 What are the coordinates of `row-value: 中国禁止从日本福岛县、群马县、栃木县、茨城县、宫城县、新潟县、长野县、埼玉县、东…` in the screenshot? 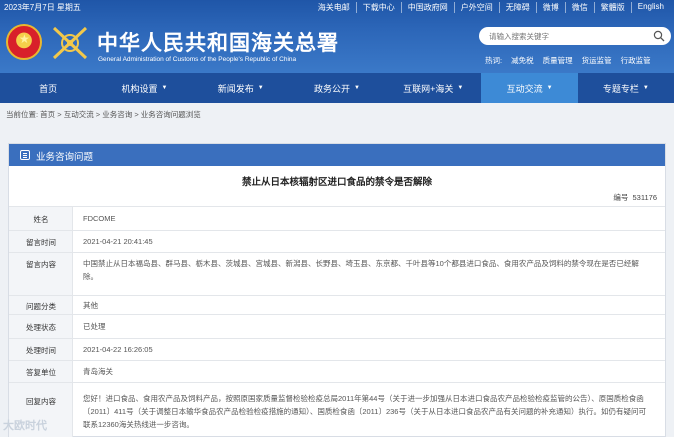 It's located at (361, 270).